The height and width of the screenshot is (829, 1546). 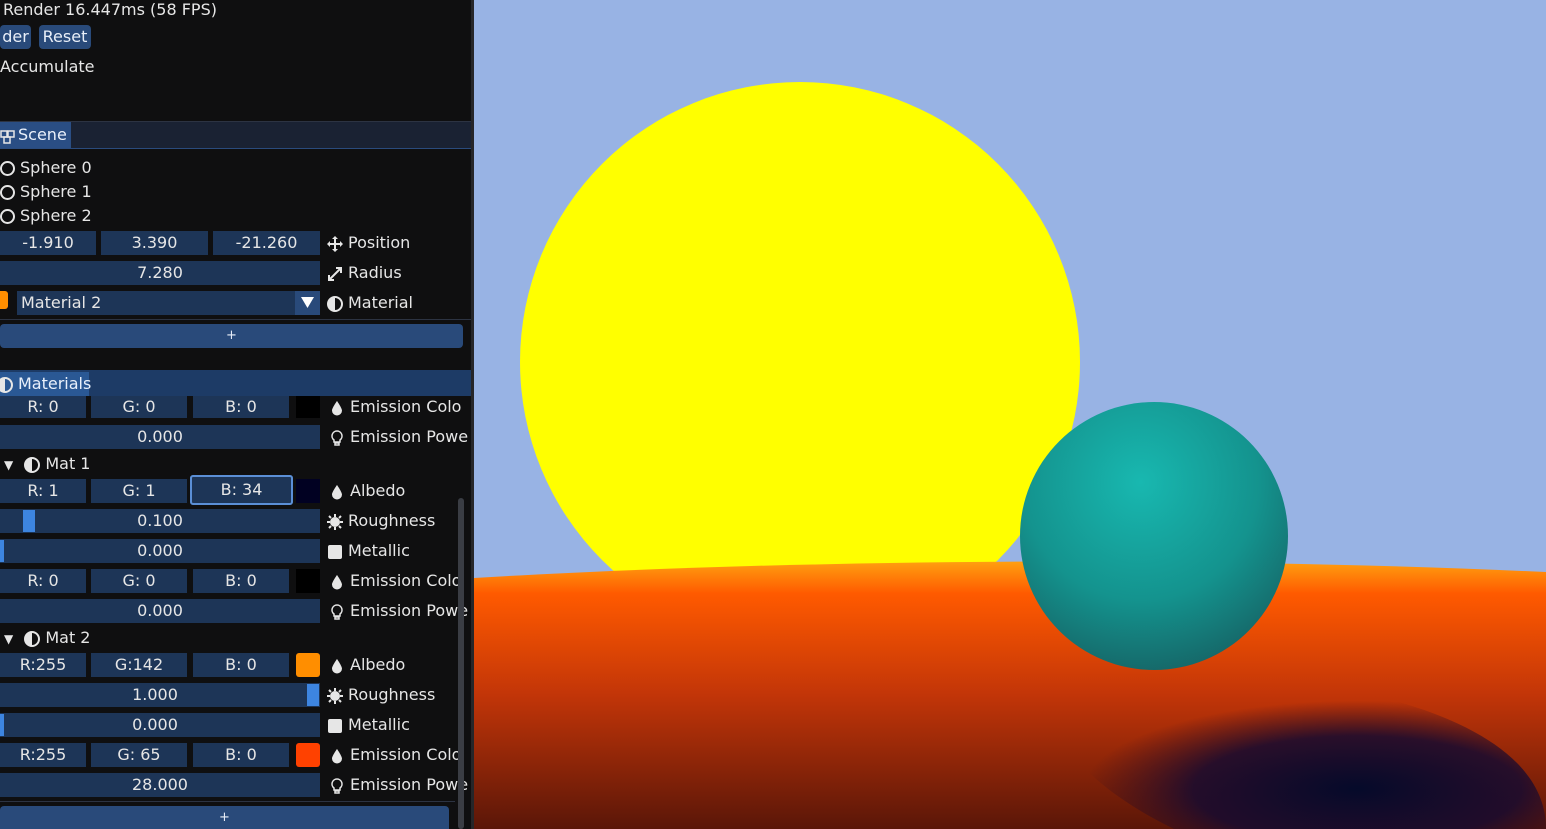 I want to click on material-label-text: Material, so click(x=380, y=302).